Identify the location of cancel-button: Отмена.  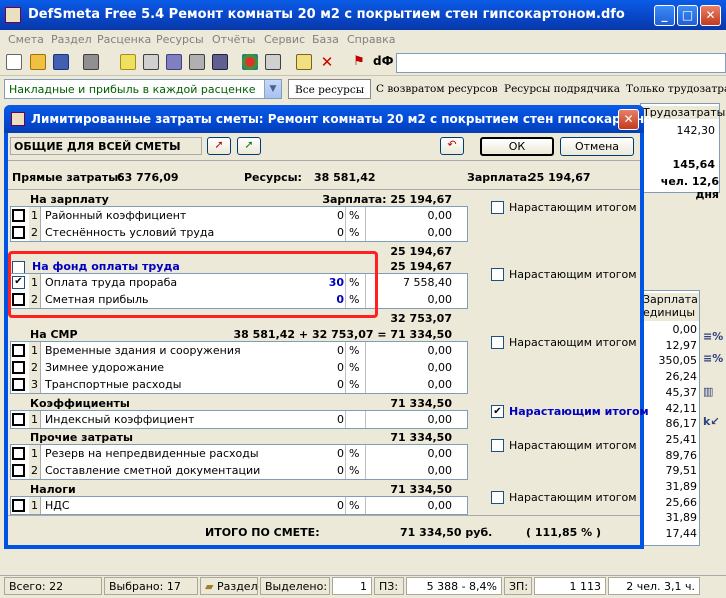
(597, 146).